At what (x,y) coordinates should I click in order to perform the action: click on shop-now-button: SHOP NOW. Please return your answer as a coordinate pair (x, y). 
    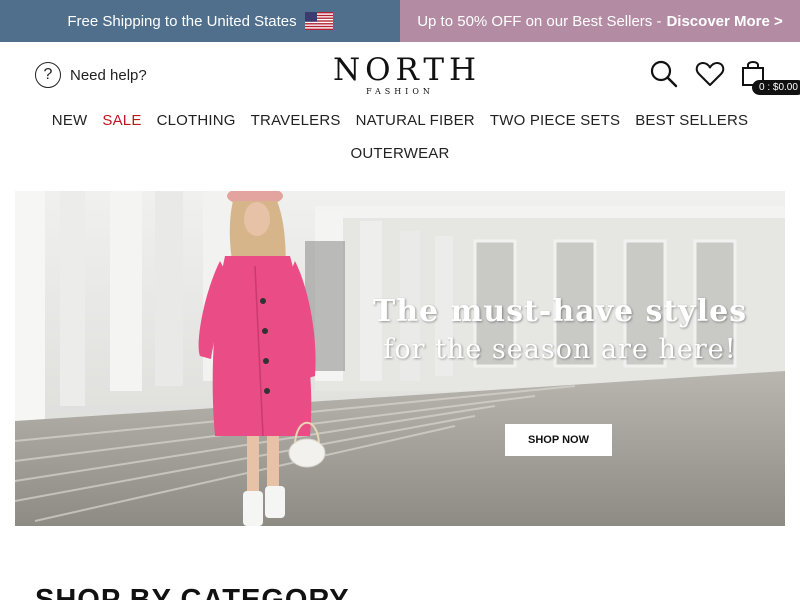
    Looking at the image, I should click on (558, 440).